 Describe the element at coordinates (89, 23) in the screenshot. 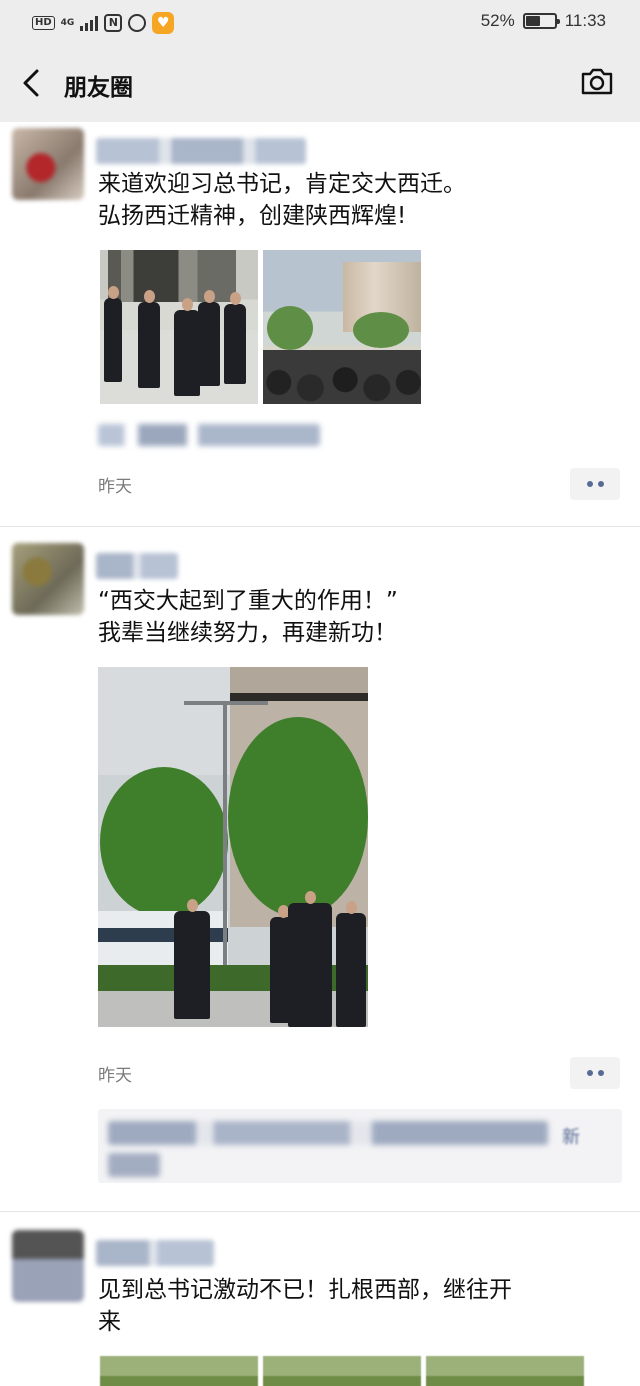

I see `signal-icon` at that location.